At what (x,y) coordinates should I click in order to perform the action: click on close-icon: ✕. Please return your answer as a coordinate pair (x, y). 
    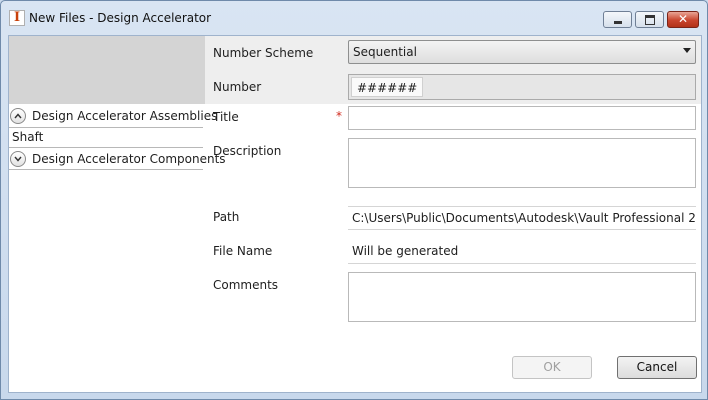
    Looking at the image, I should click on (683, 19).